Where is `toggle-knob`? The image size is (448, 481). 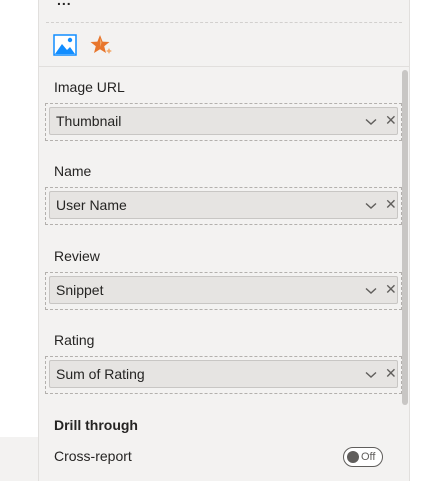
toggle-knob is located at coordinates (353, 457).